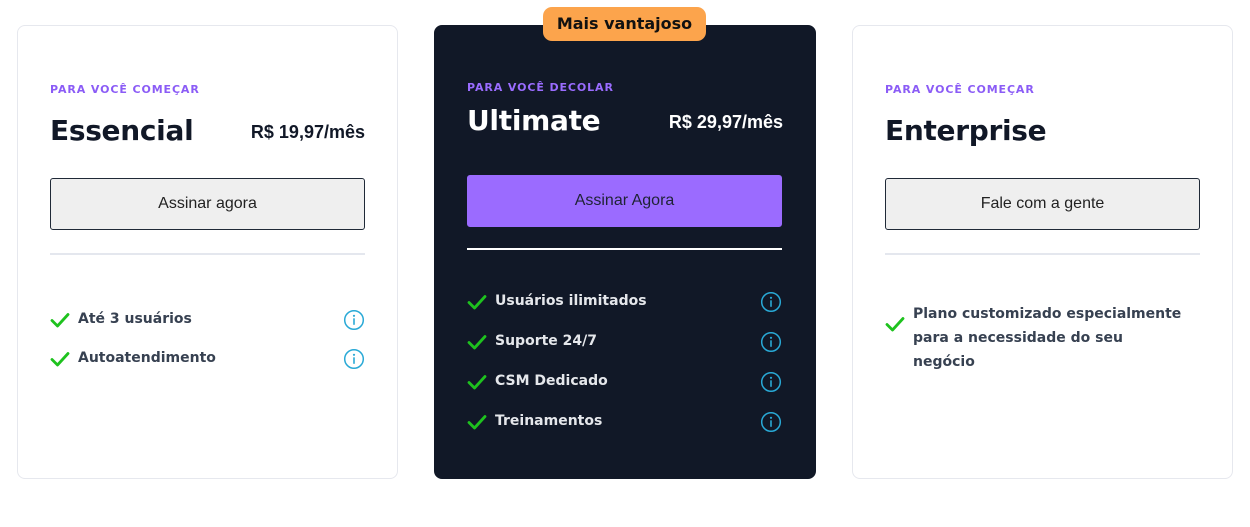  What do you see at coordinates (307, 132) in the screenshot?
I see `plan-price: R$ 19,97/mês` at bounding box center [307, 132].